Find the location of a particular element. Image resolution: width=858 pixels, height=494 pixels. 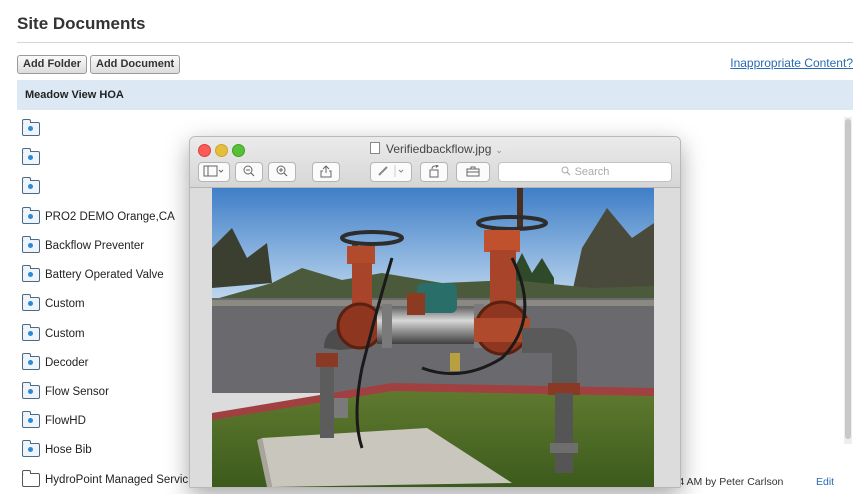

share-icon is located at coordinates (326, 171).